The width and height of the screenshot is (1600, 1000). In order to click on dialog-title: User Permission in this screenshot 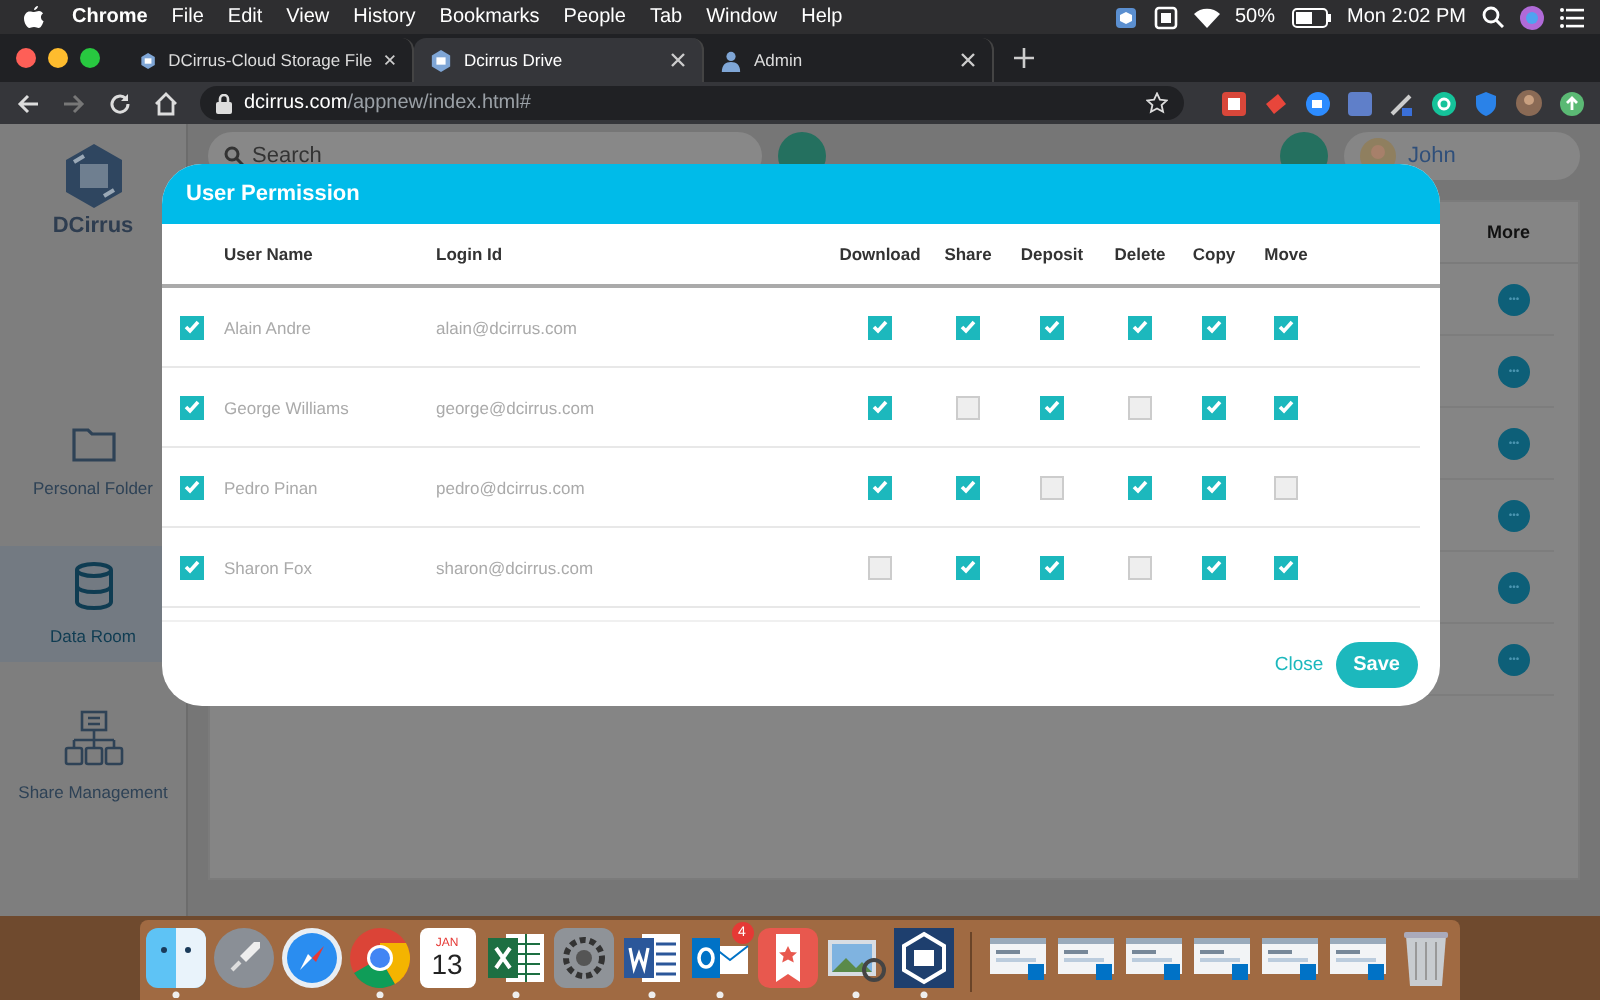, I will do `click(273, 194)`.